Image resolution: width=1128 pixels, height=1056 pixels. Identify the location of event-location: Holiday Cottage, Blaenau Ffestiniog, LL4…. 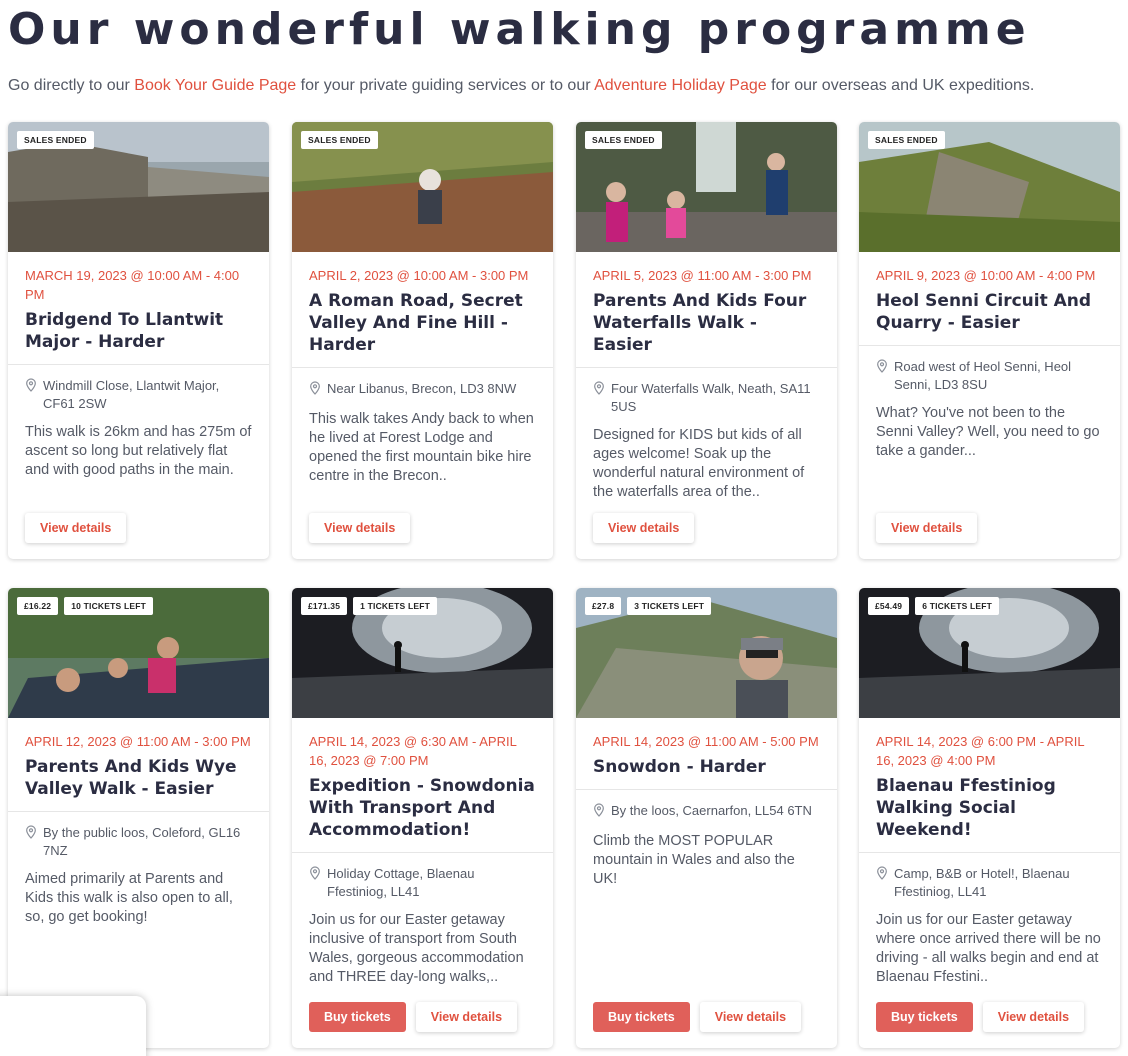
(422, 883).